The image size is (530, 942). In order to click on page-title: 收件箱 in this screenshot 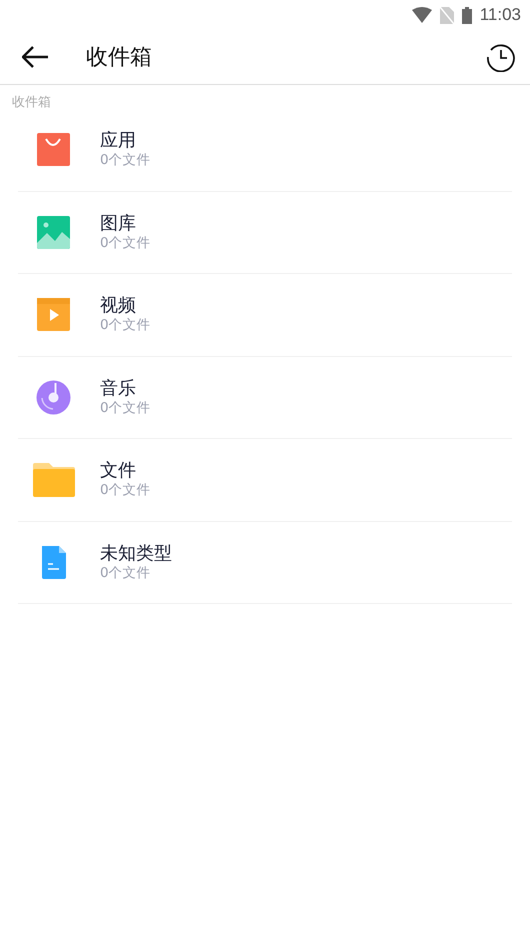, I will do `click(119, 58)`.